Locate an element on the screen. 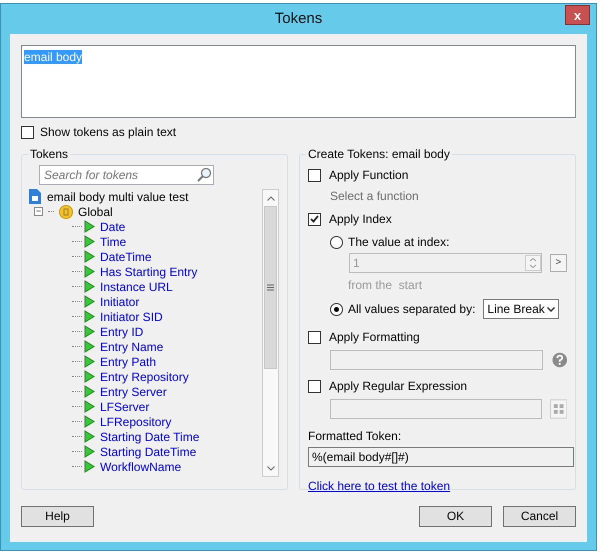 Image resolution: width=611 pixels, height=552 pixels. help-icon is located at coordinates (559, 360).